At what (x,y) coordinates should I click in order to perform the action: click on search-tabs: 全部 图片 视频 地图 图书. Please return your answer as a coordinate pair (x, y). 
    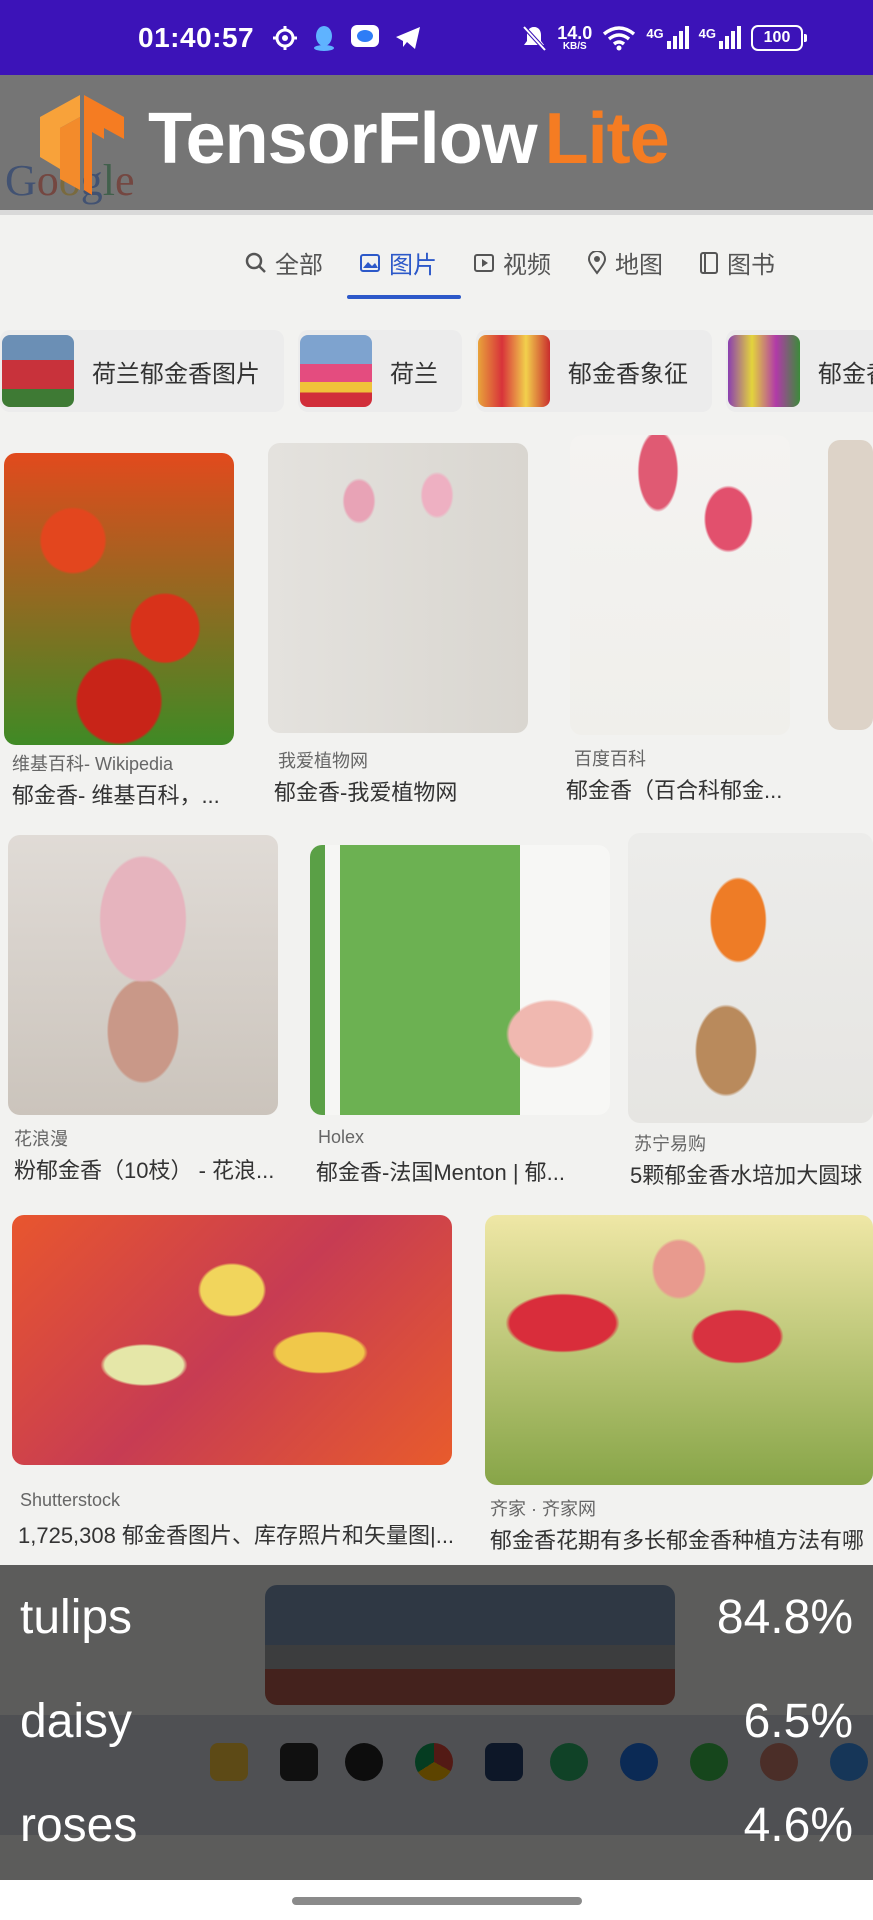
    Looking at the image, I should click on (510, 262).